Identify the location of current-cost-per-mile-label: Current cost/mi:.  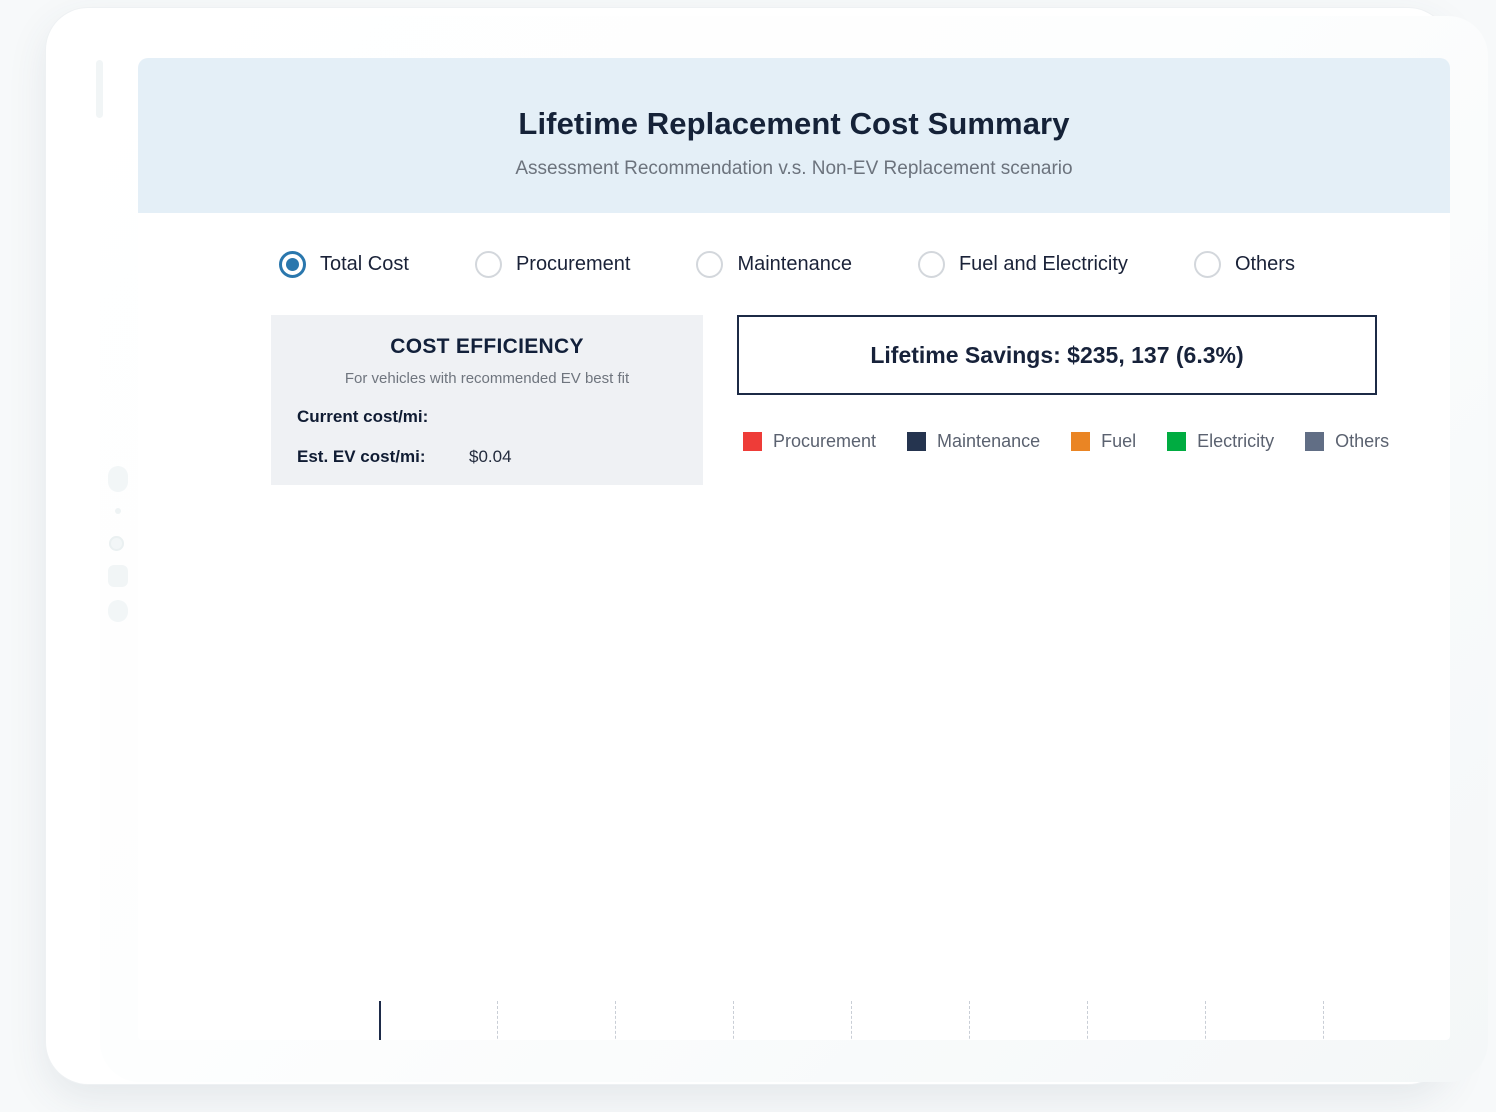
(363, 416).